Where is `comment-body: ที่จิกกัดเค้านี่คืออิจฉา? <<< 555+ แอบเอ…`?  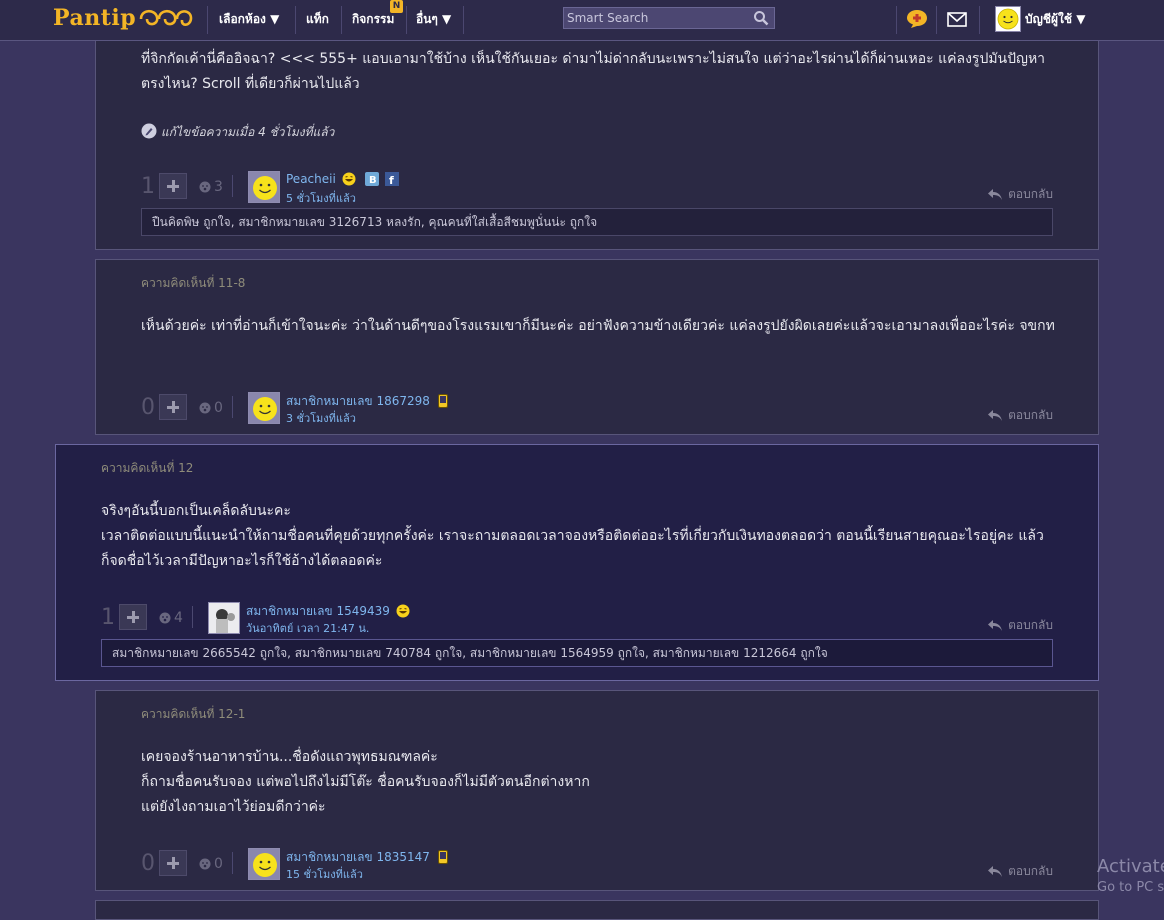 comment-body: ที่จิกกัดเค้านี่คืออิจฉา? <<< 555+ แอบเอ… is located at coordinates (598, 72).